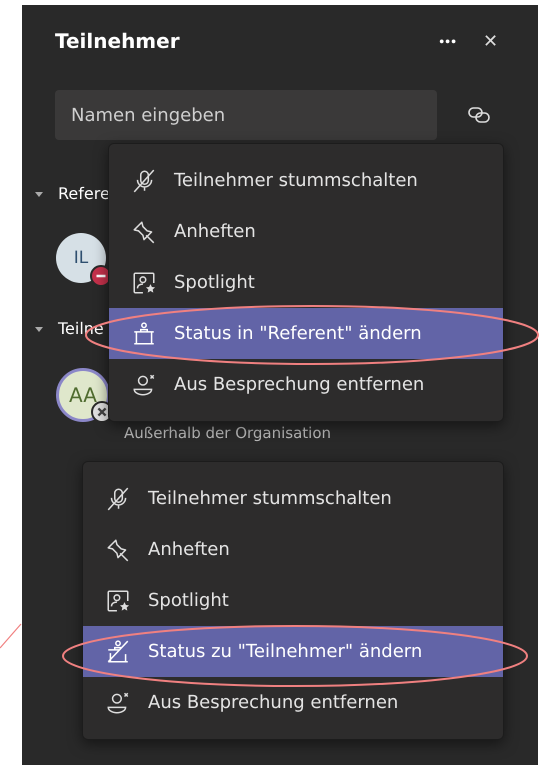  What do you see at coordinates (448, 41) in the screenshot?
I see `more-options-button: •••` at bounding box center [448, 41].